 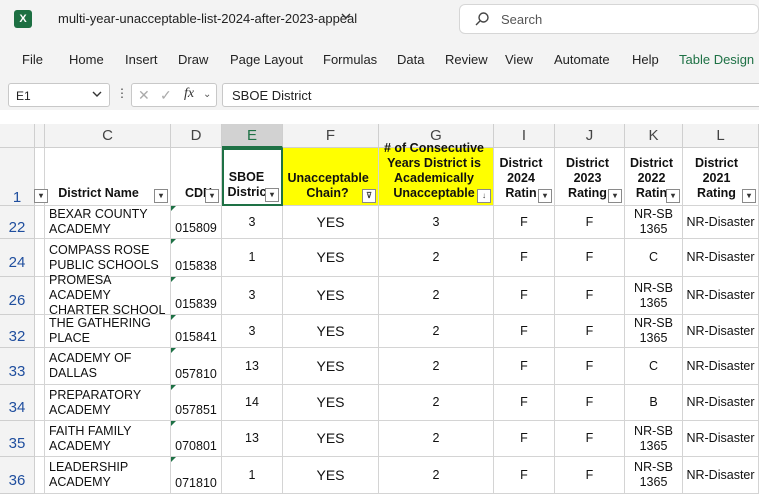 I want to click on row-header-35: 35, so click(x=17, y=439).